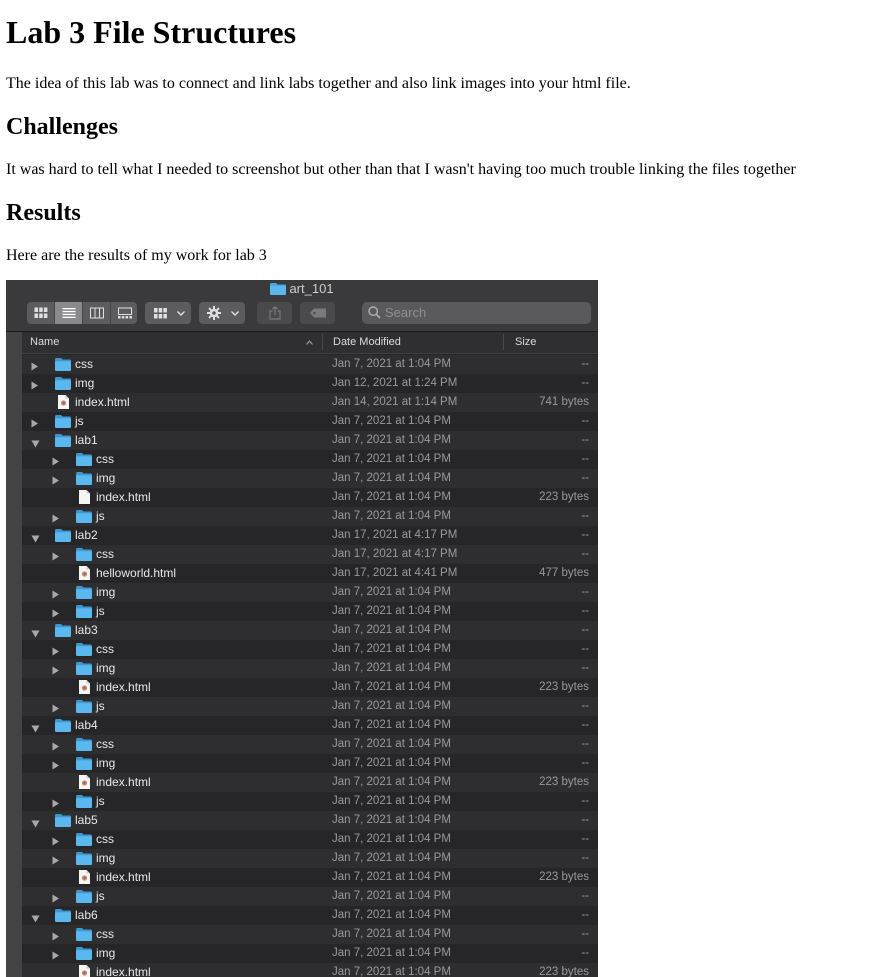 The height and width of the screenshot is (977, 892). Describe the element at coordinates (68, 313) in the screenshot. I see `list-view-button` at that location.